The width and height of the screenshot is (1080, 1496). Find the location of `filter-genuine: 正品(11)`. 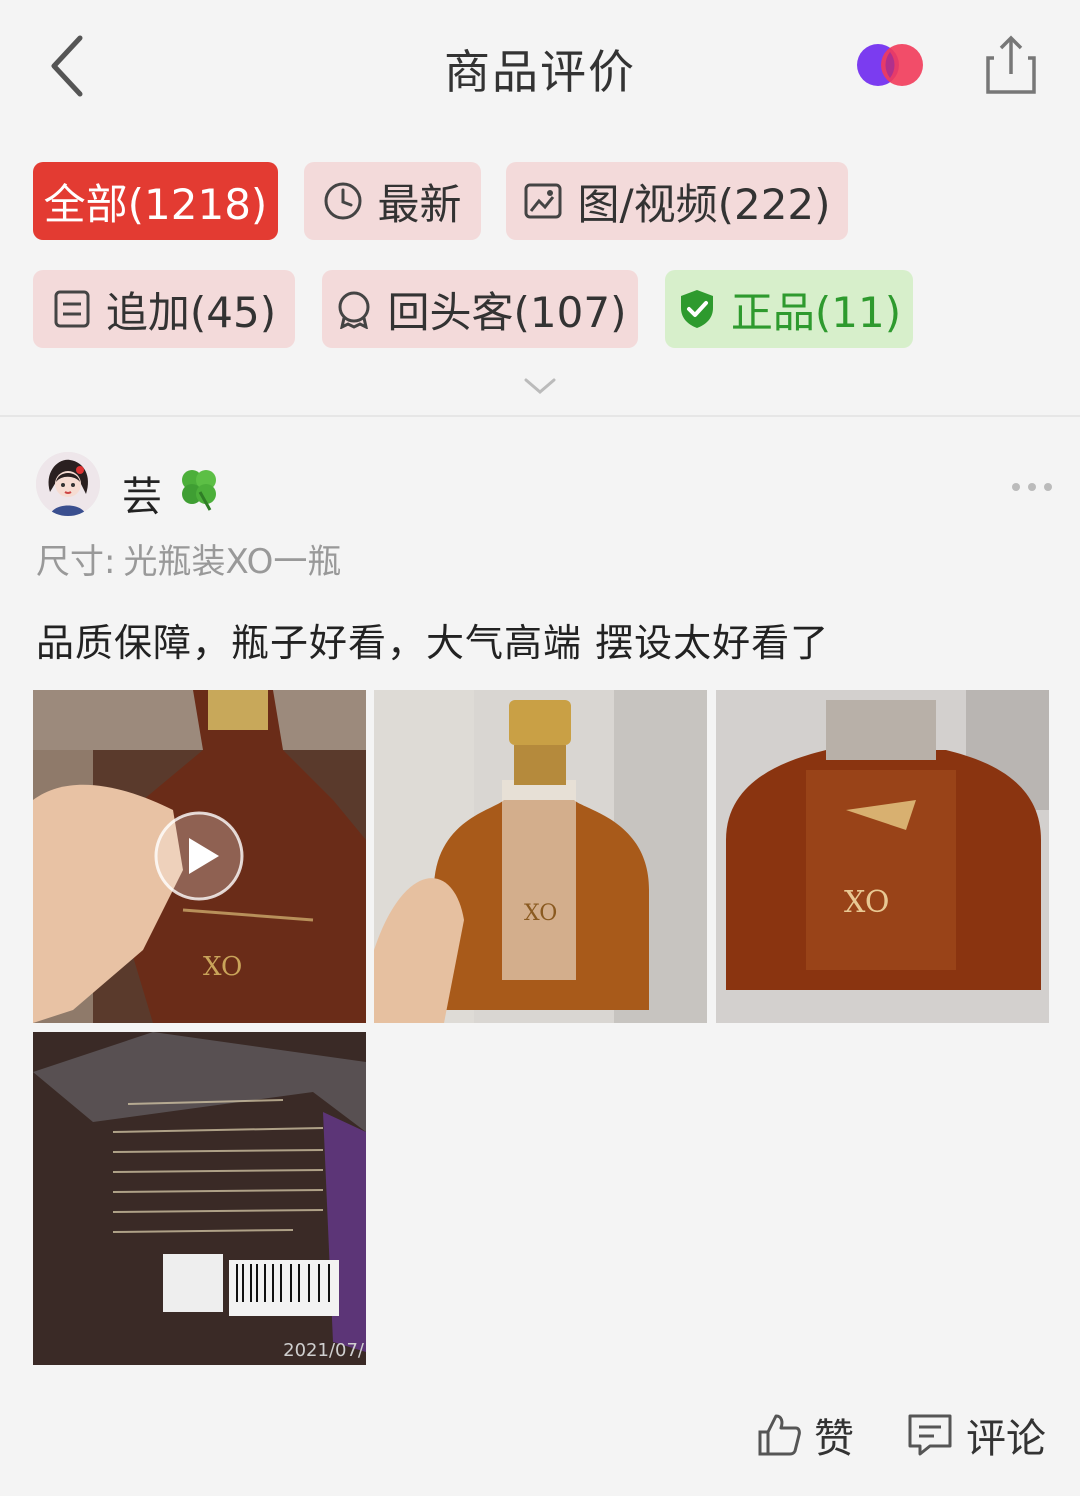

filter-genuine: 正品(11) is located at coordinates (789, 309).